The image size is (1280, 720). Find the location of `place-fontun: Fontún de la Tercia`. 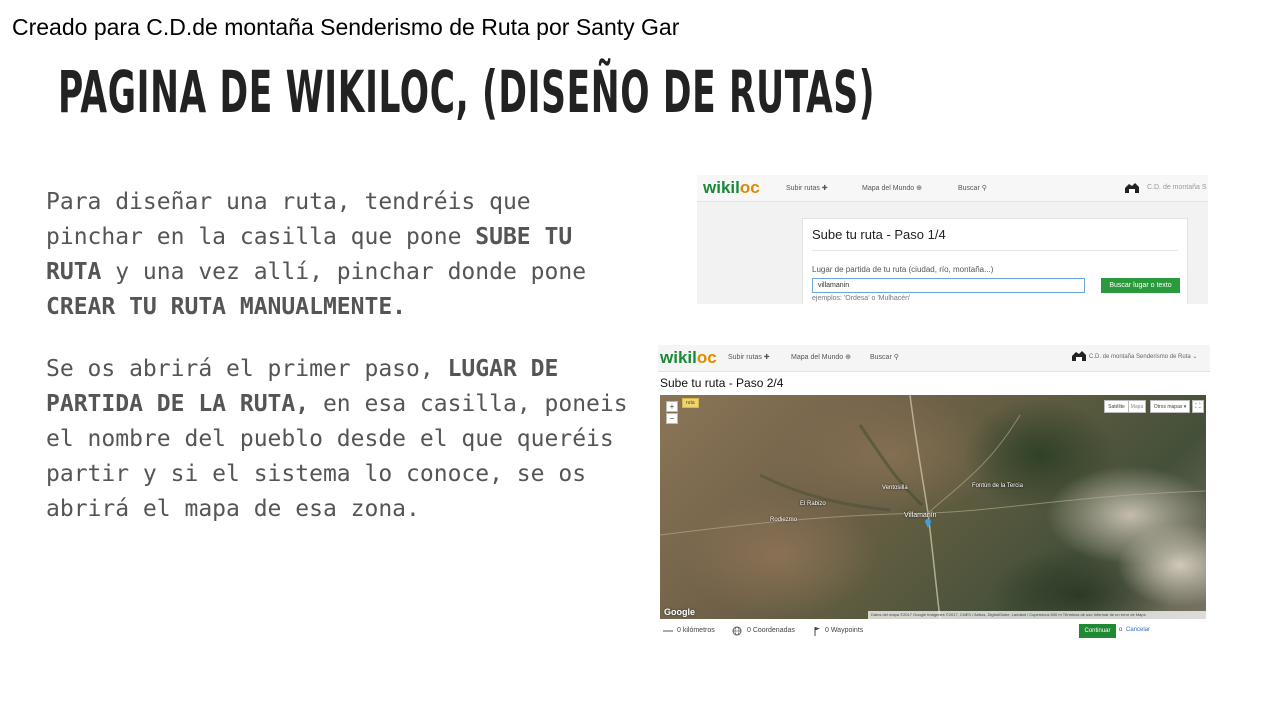

place-fontun: Fontún de la Tercia is located at coordinates (997, 486).